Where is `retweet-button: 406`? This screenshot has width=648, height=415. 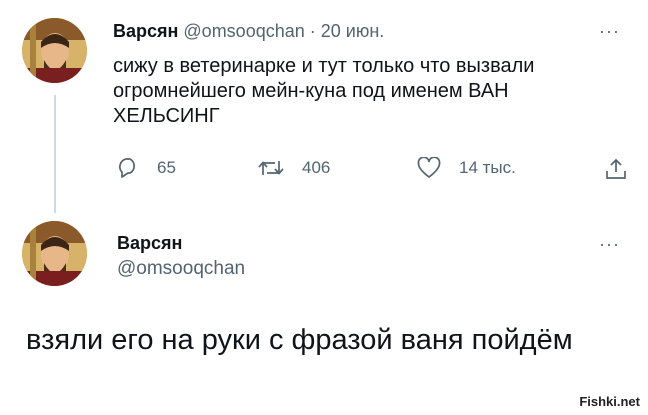 retweet-button: 406 is located at coordinates (294, 168).